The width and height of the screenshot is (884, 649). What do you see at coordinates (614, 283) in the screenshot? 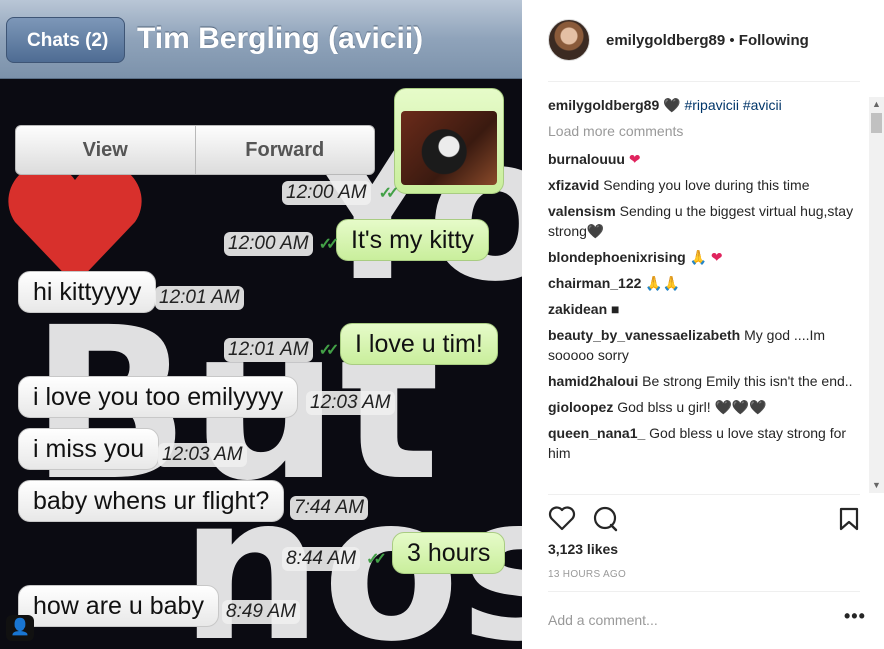
I see `comment: chairman_122 🙏🙏` at bounding box center [614, 283].